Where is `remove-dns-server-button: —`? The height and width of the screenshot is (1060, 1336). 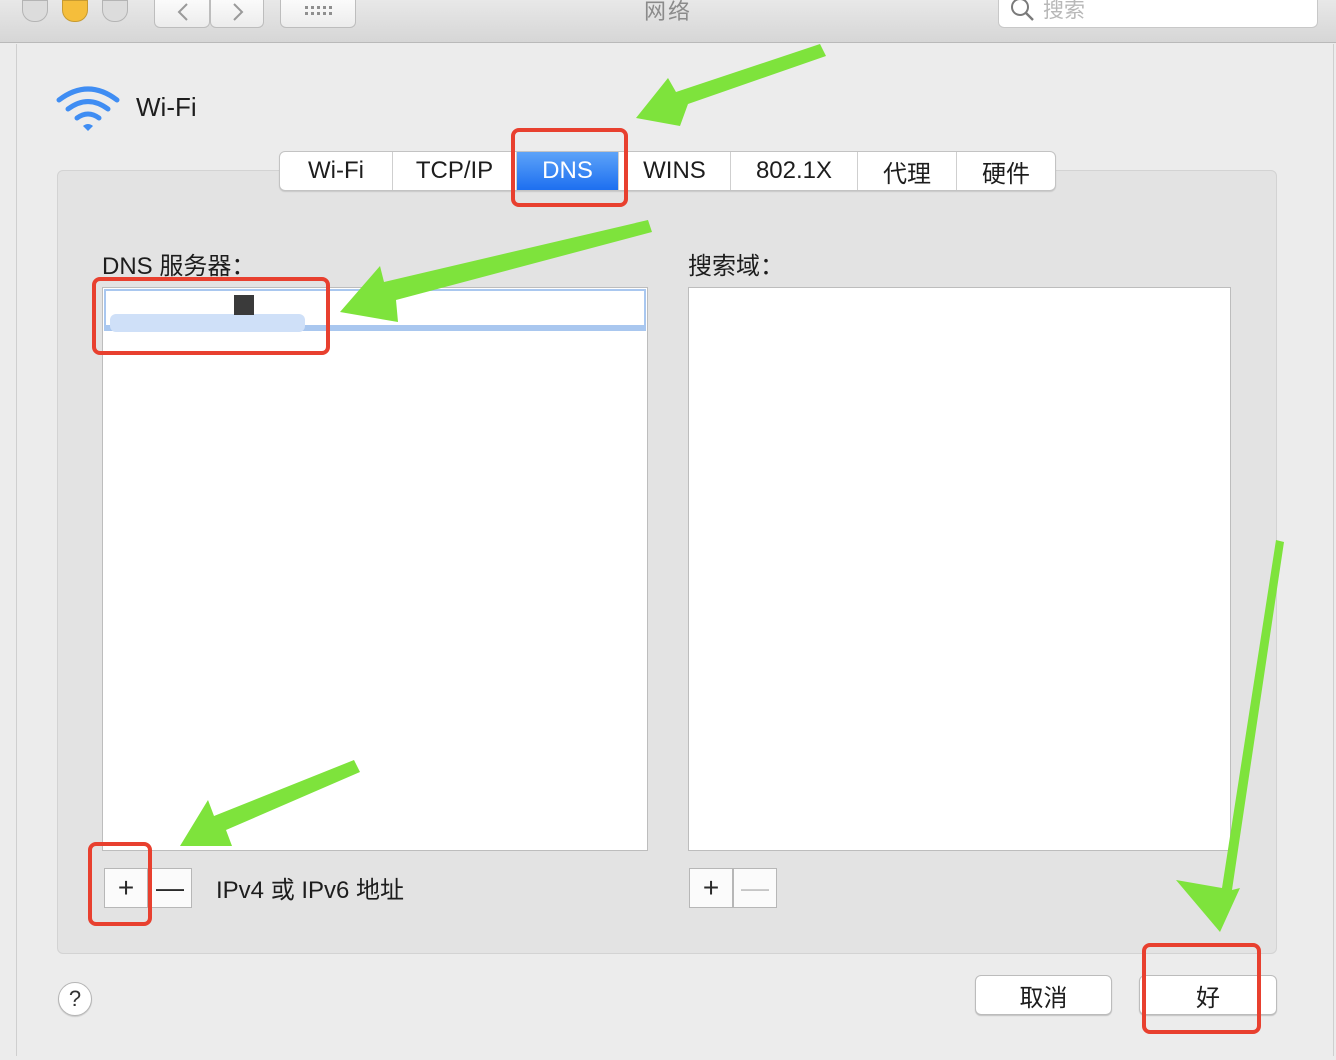
remove-dns-server-button: — is located at coordinates (170, 888).